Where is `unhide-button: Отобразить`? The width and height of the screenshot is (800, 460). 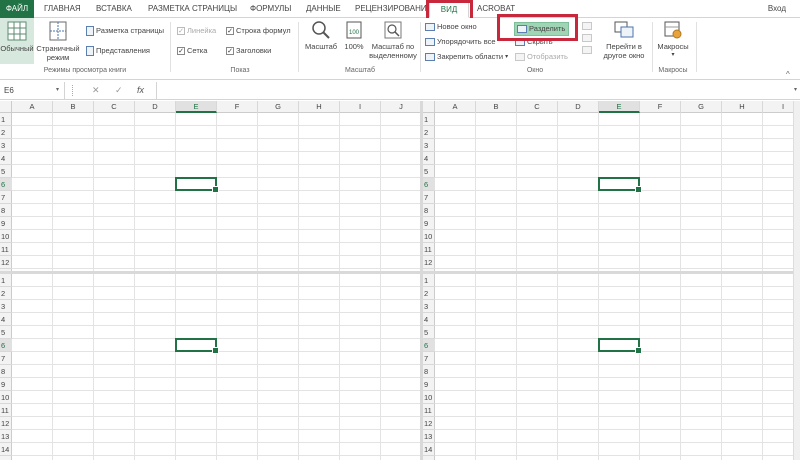
unhide-button: Отобразить is located at coordinates (541, 57).